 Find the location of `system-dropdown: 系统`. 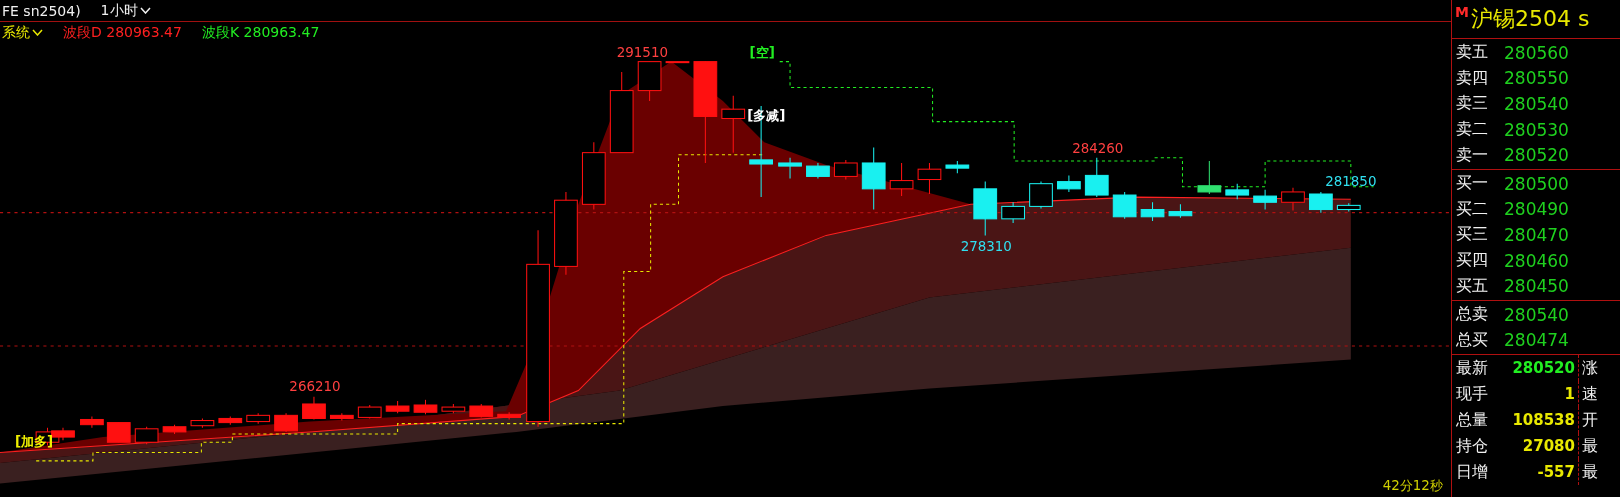

system-dropdown: 系统 is located at coordinates (22, 32).